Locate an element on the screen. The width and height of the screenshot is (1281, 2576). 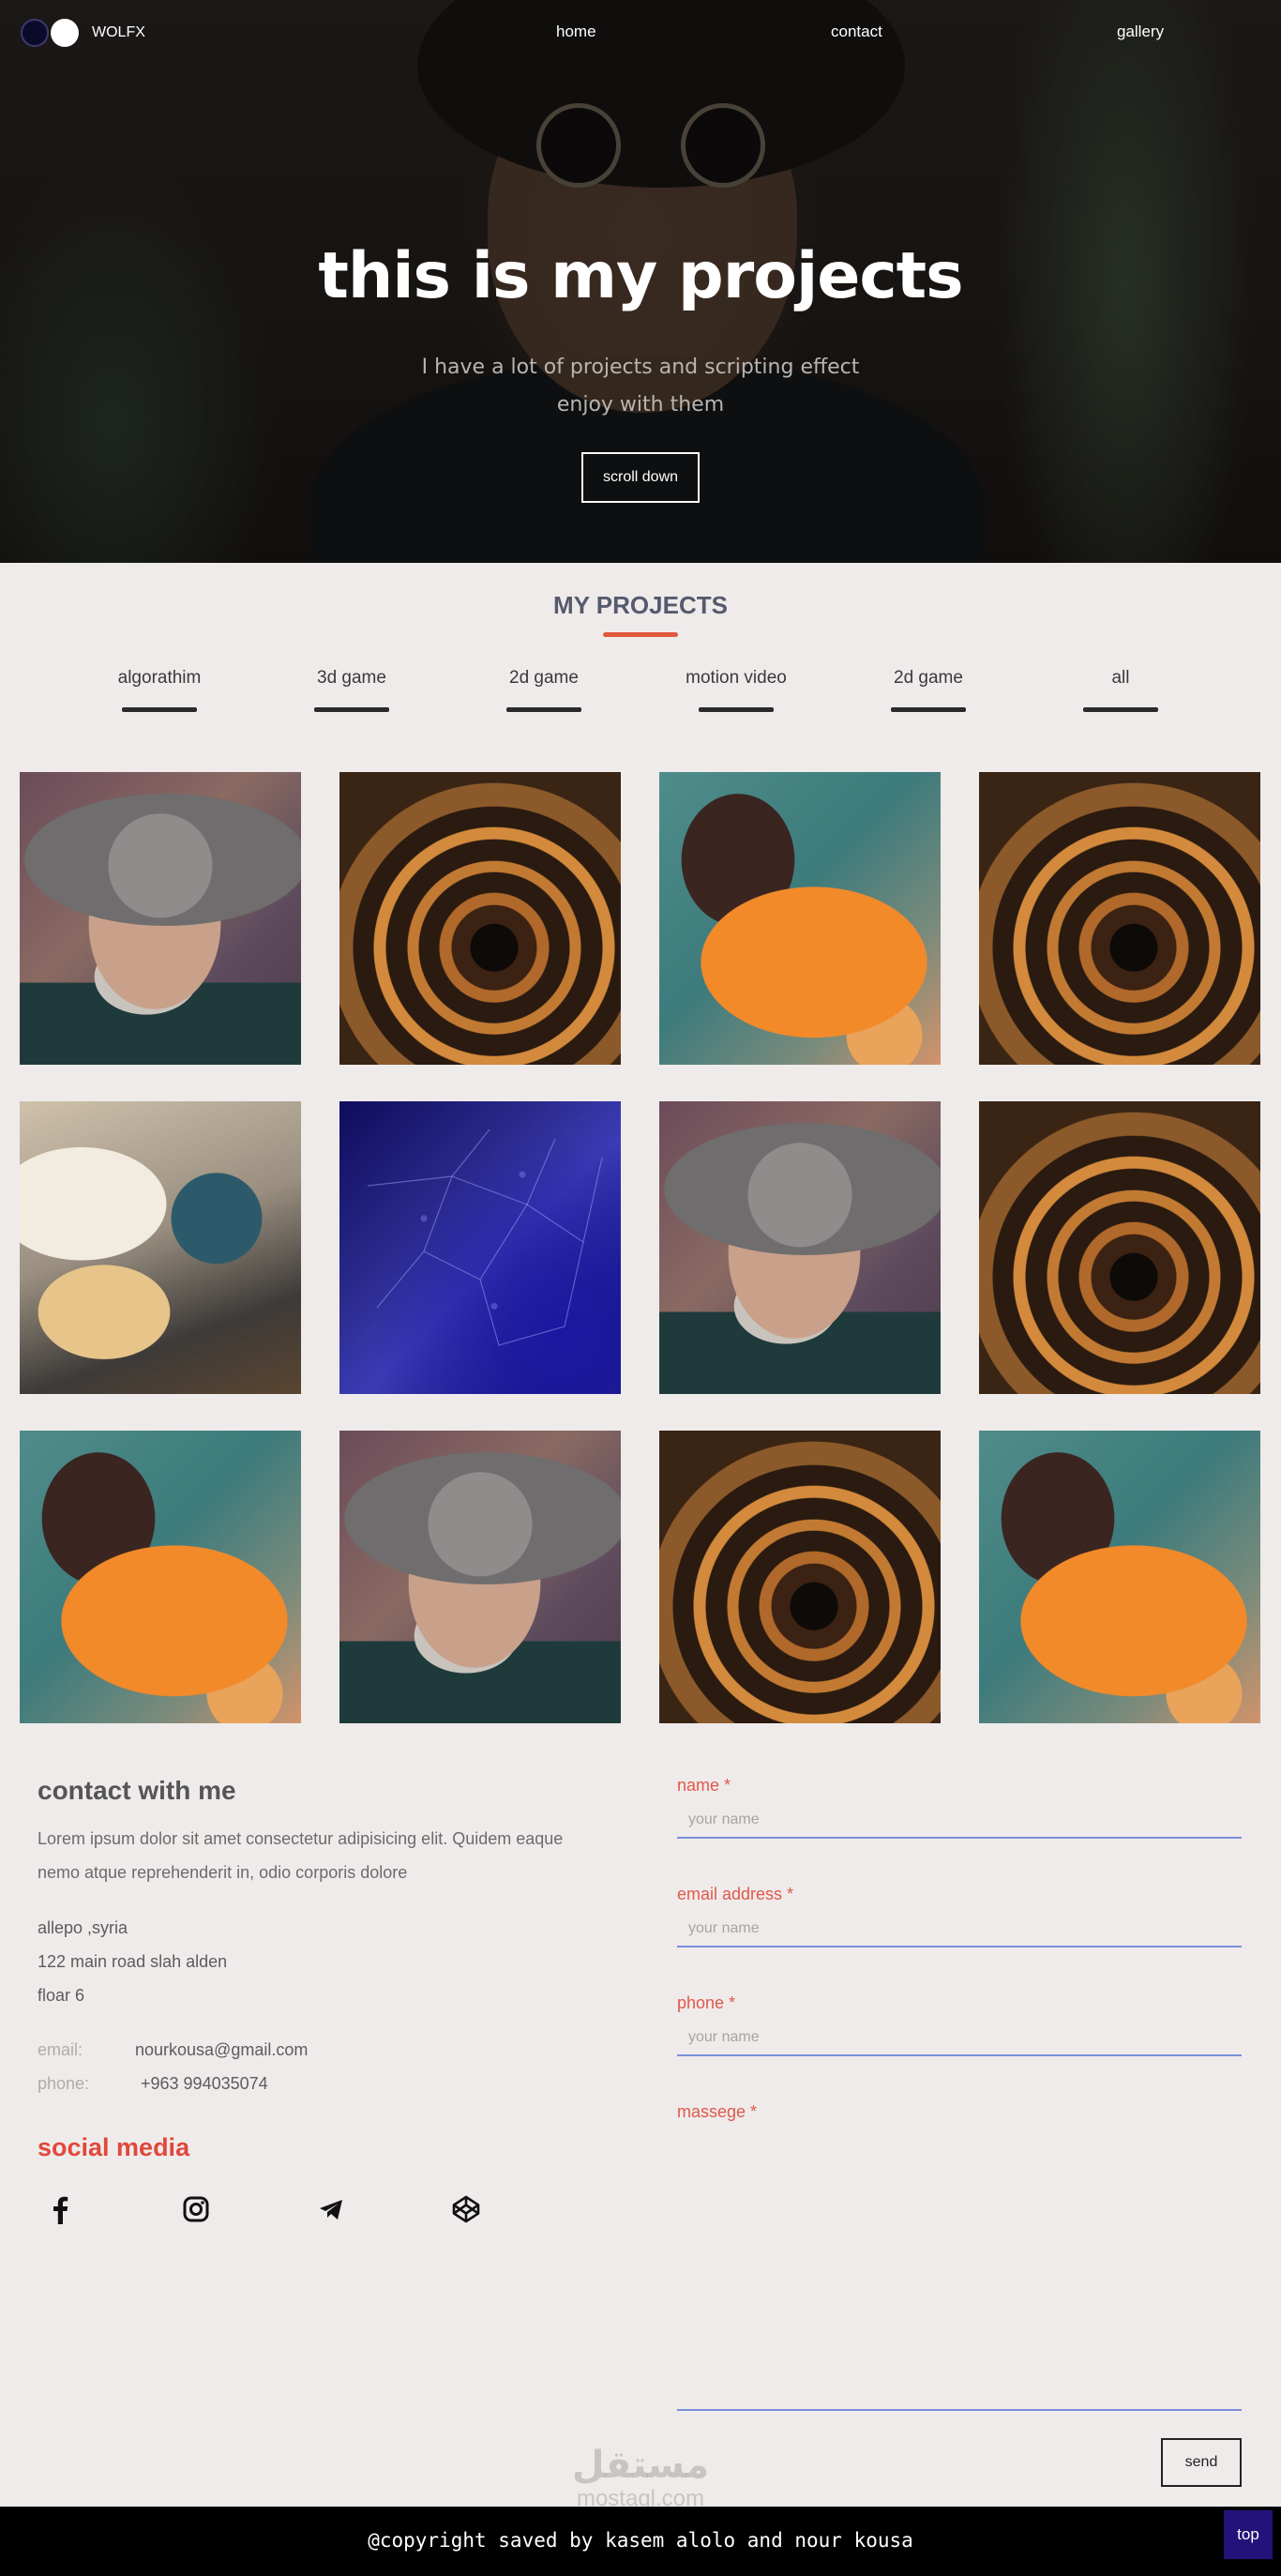
project-tile-cake is located at coordinates (160, 1247).